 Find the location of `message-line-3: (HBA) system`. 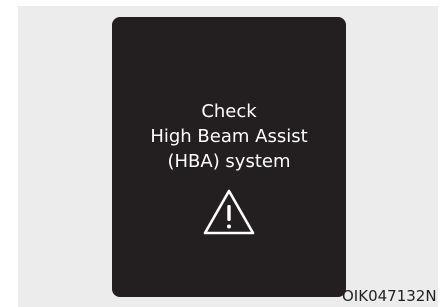

message-line-3: (HBA) system is located at coordinates (229, 161).